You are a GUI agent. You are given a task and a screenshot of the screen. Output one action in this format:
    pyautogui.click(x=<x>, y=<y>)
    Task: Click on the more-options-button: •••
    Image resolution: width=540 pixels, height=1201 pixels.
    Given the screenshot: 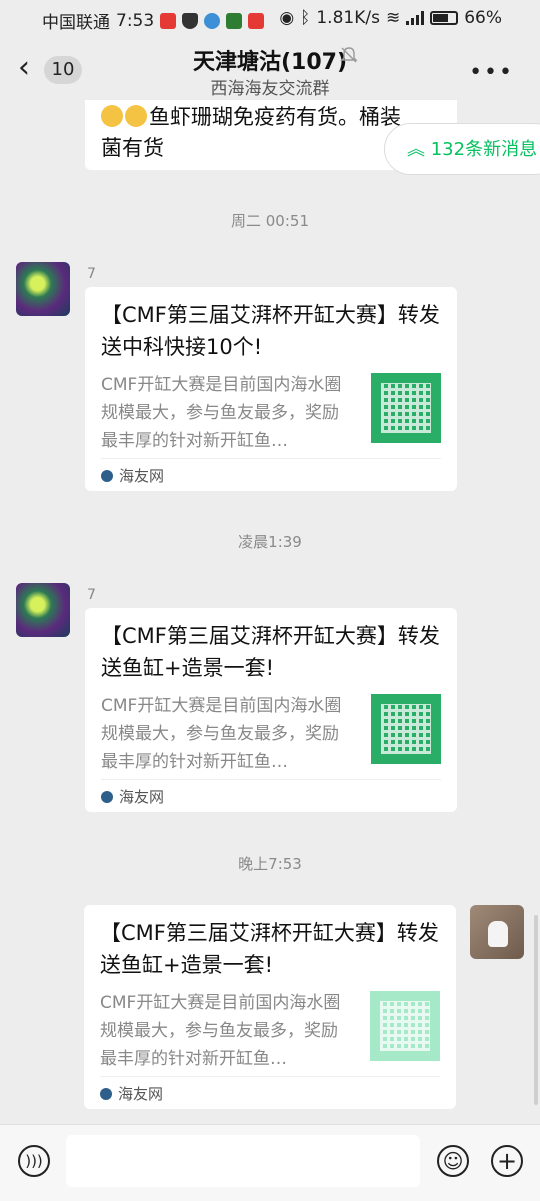 What is the action you would take?
    pyautogui.click(x=491, y=72)
    